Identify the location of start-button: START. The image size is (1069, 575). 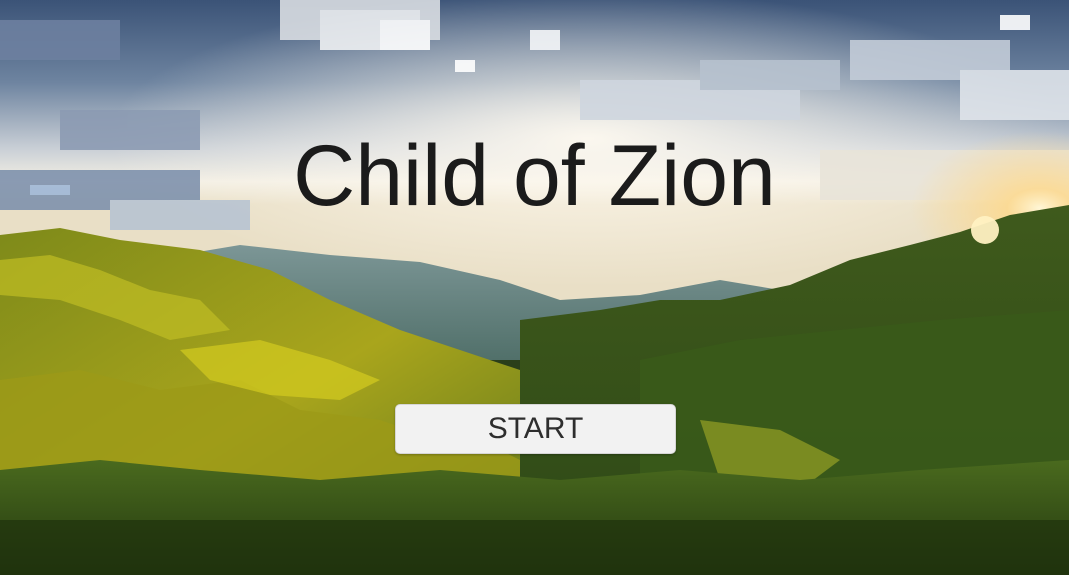
(535, 429).